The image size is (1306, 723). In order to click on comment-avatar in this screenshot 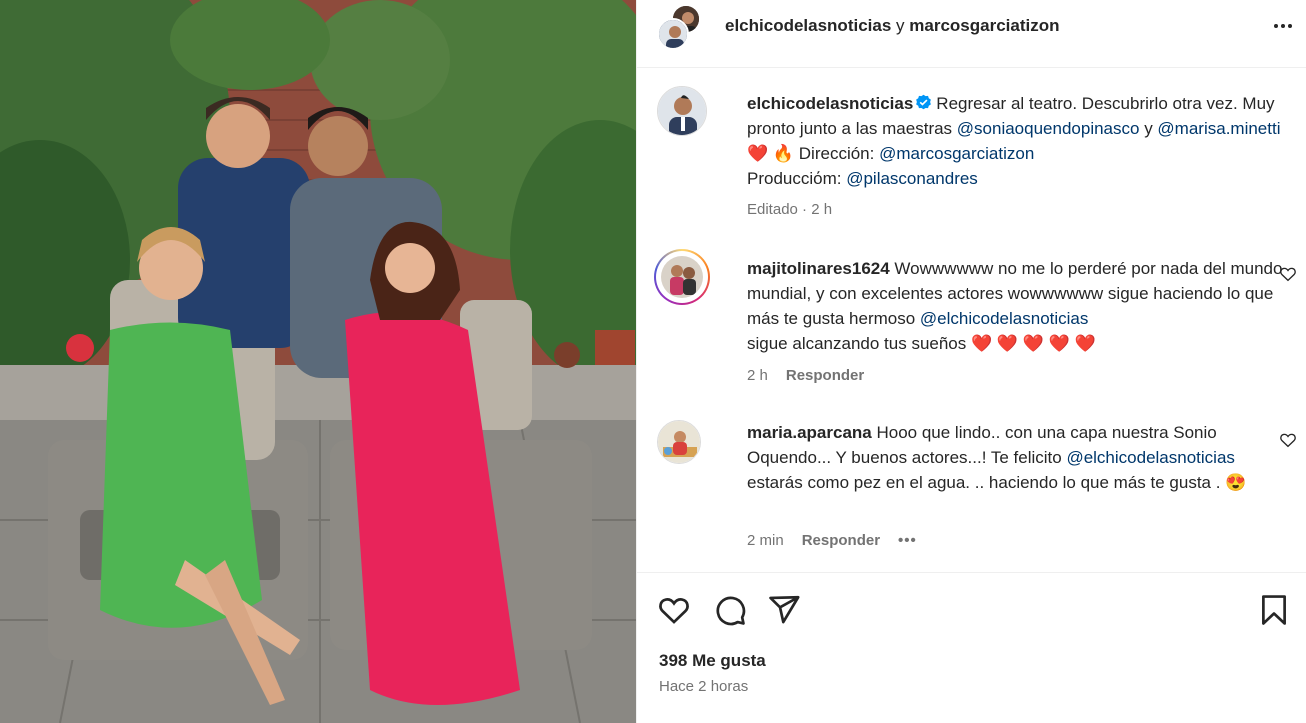, I will do `click(679, 442)`.